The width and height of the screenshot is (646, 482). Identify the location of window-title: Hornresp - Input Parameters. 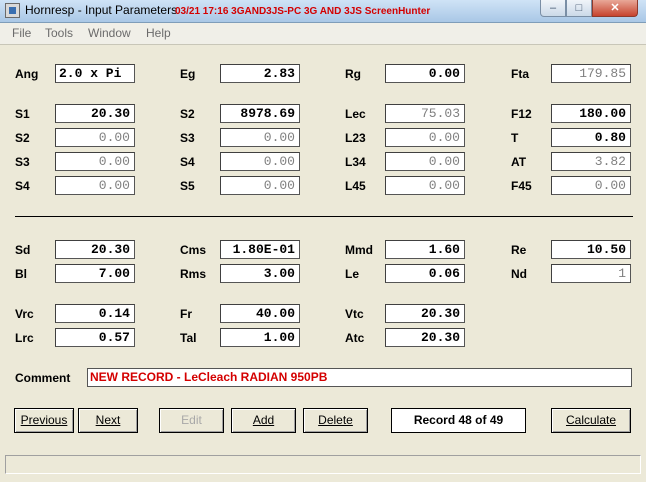
(101, 10).